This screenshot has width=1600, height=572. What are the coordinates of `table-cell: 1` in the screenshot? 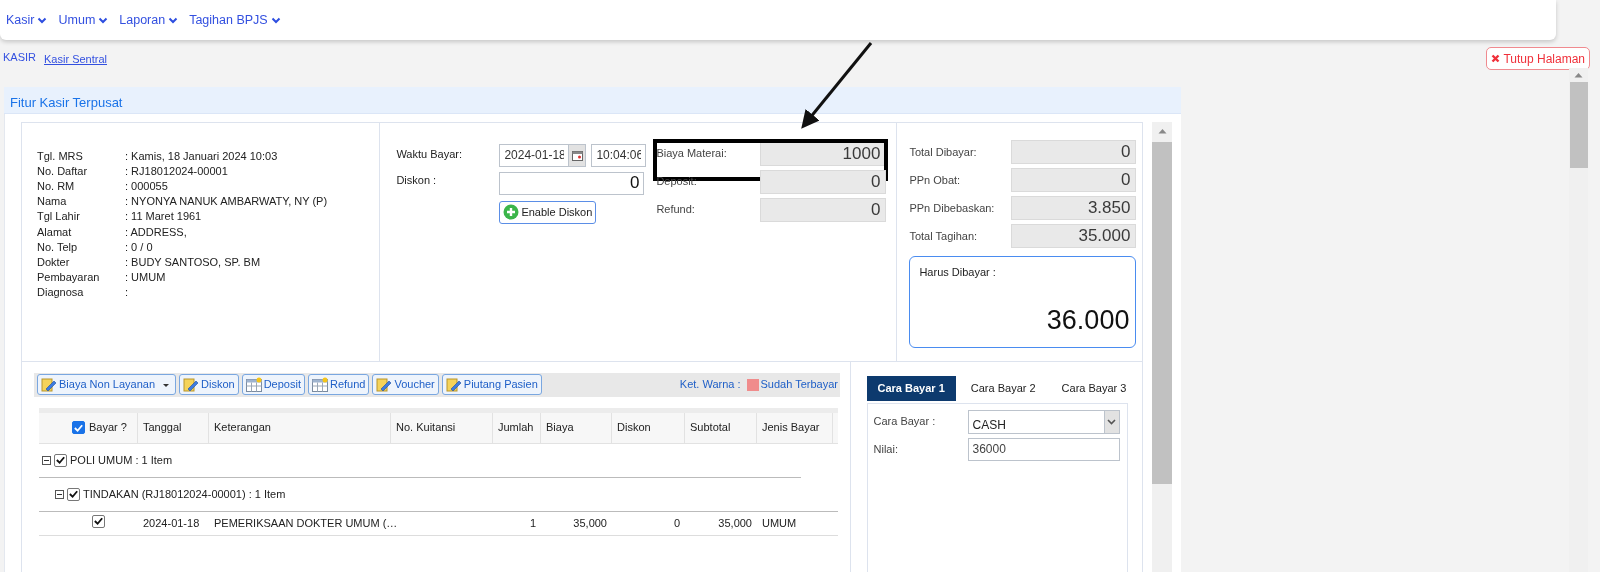 It's located at (532, 522).